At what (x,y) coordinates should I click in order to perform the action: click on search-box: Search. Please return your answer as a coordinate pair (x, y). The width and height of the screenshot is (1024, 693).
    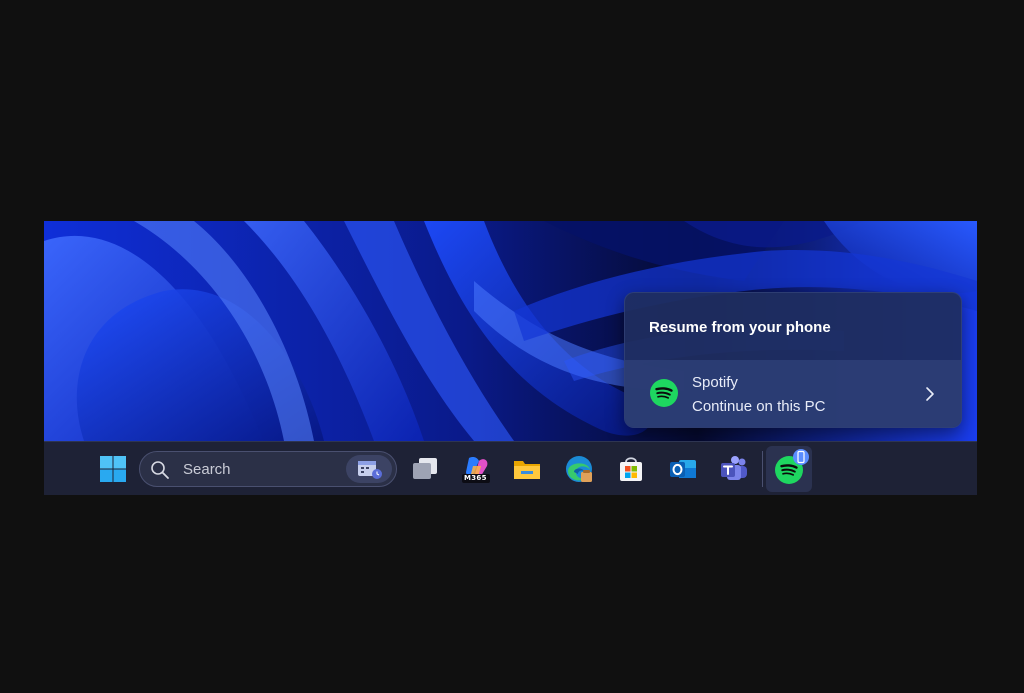
    Looking at the image, I should click on (268, 469).